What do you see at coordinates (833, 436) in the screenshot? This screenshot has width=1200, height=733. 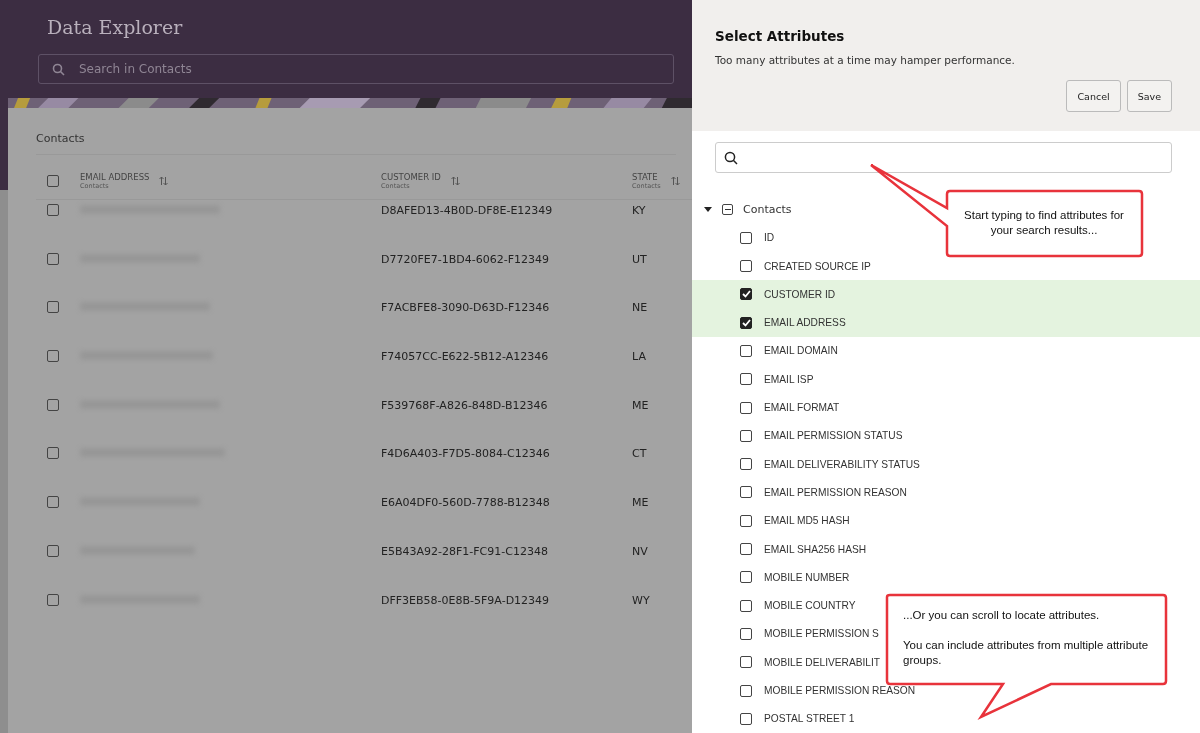 I see `attribute-label: EMAIL PERMISSION STATUS` at bounding box center [833, 436].